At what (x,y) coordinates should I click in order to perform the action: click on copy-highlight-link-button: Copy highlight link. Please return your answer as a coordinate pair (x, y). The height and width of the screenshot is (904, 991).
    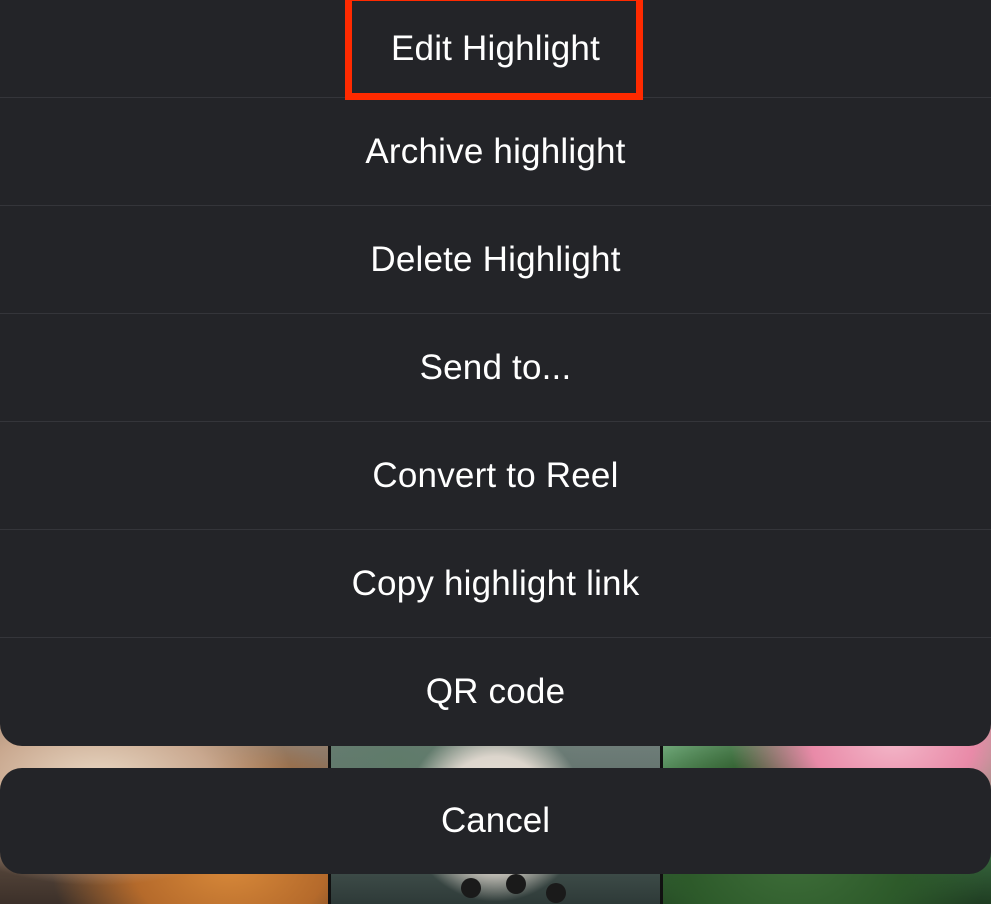
    Looking at the image, I should click on (495, 584).